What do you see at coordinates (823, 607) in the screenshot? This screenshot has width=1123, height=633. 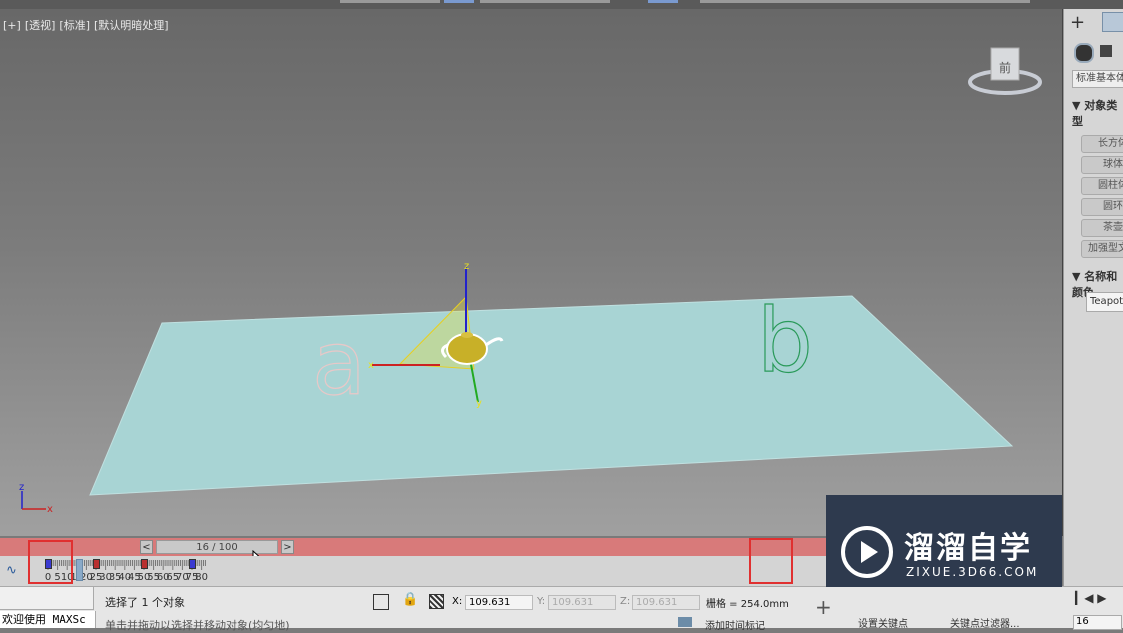 I see `set-key-icon: +` at bounding box center [823, 607].